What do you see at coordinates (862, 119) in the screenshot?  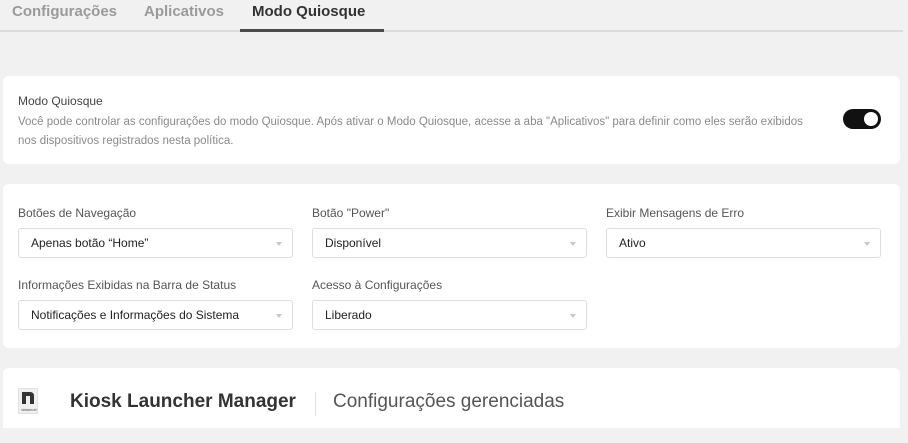 I see `kiosk-mode-toggle` at bounding box center [862, 119].